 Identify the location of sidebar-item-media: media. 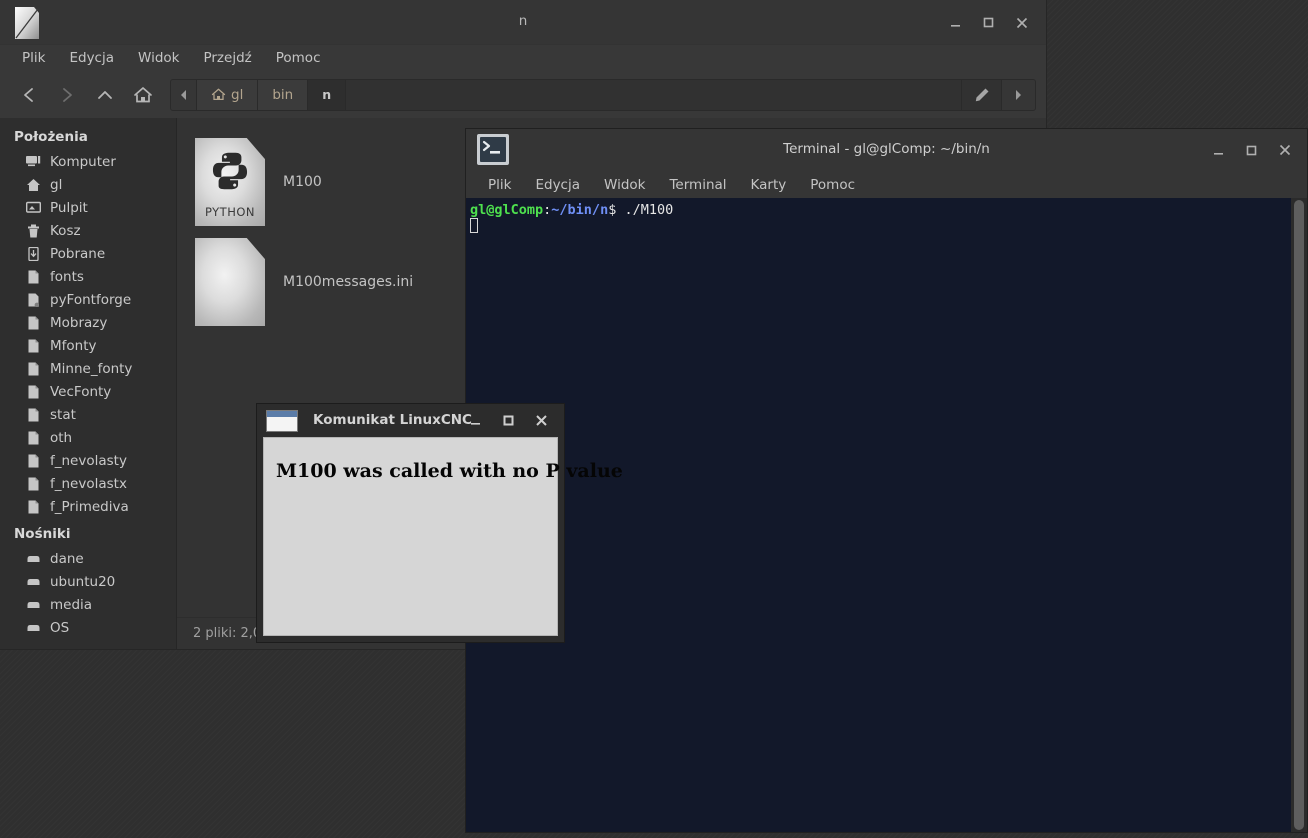
(88, 604).